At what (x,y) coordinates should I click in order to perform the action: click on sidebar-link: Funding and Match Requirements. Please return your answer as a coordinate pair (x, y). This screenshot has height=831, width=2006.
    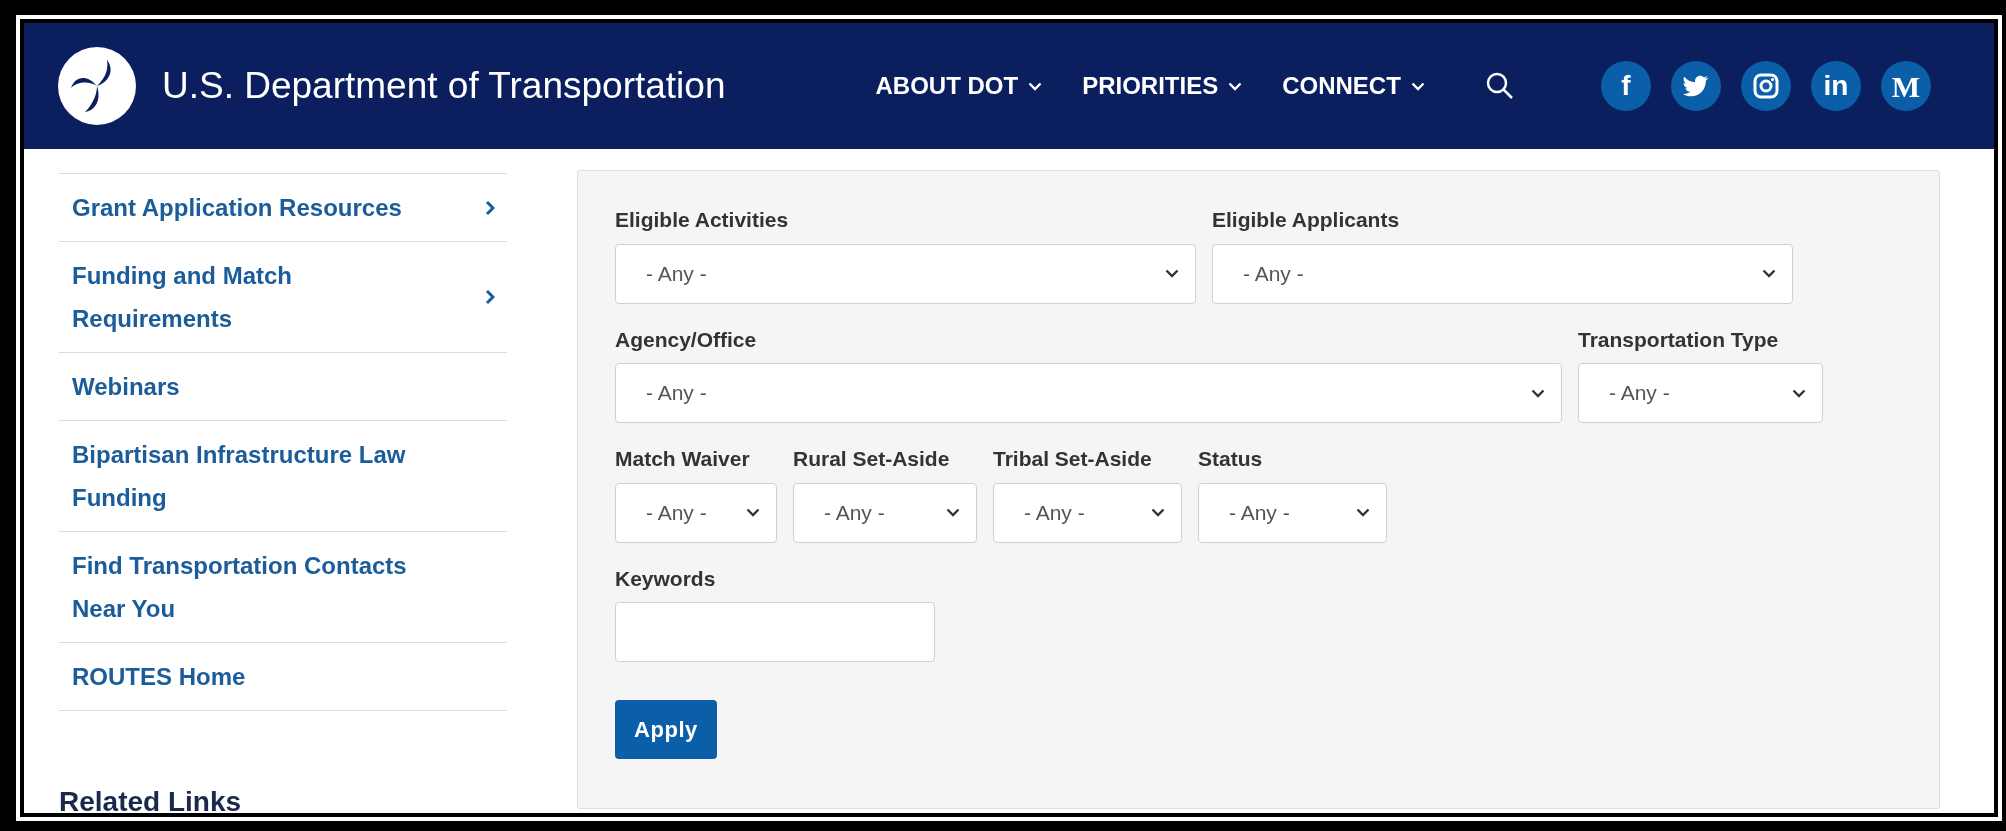
    Looking at the image, I should click on (252, 297).